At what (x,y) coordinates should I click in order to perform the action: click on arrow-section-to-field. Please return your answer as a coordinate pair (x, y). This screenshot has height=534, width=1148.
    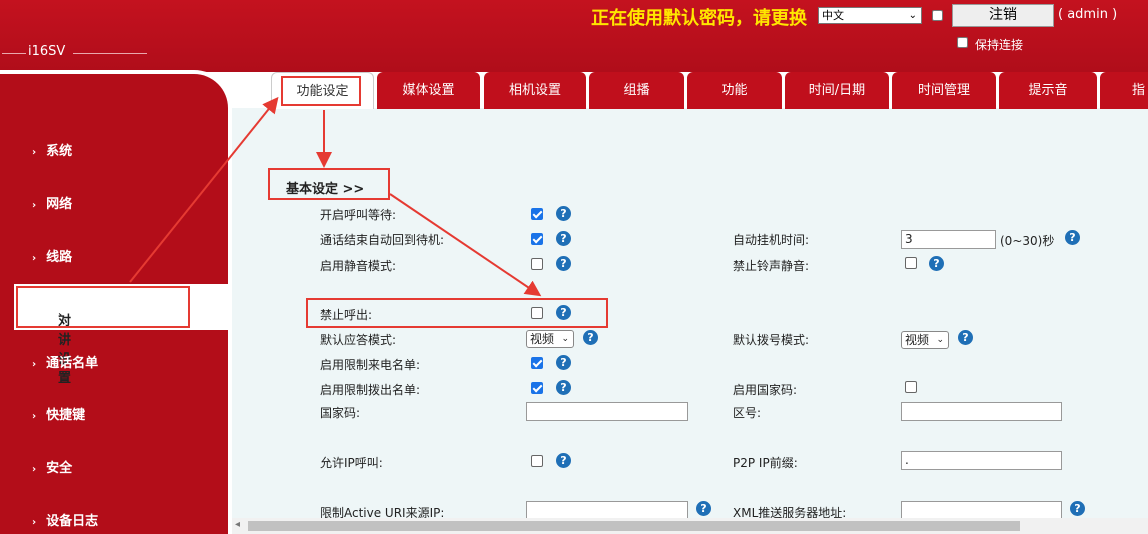
    Looking at the image, I should click on (465, 245).